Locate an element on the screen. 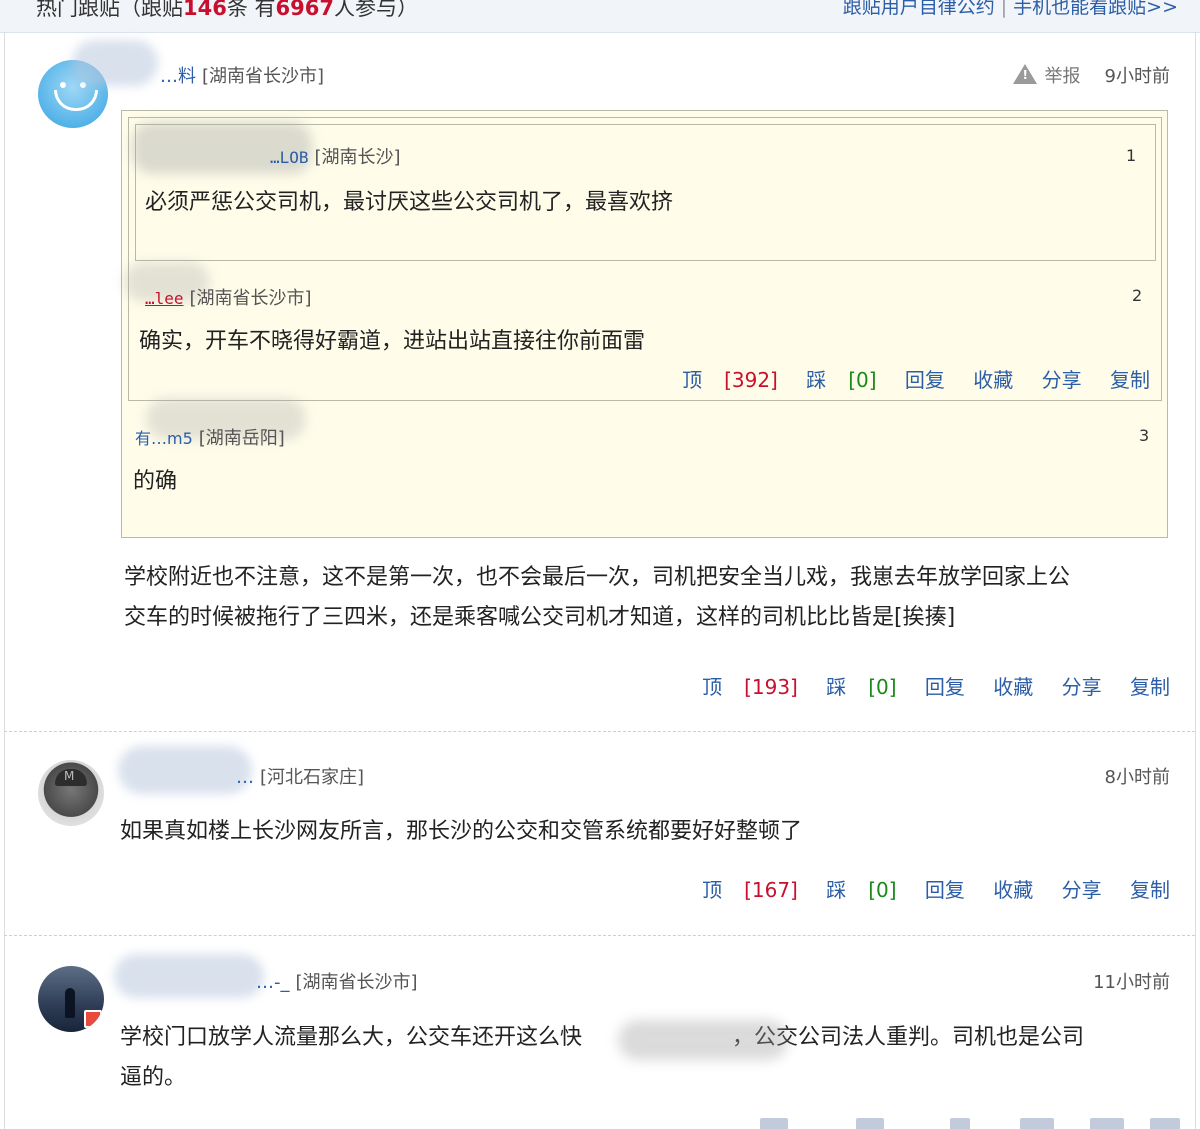  smile-icon is located at coordinates (76, 100).